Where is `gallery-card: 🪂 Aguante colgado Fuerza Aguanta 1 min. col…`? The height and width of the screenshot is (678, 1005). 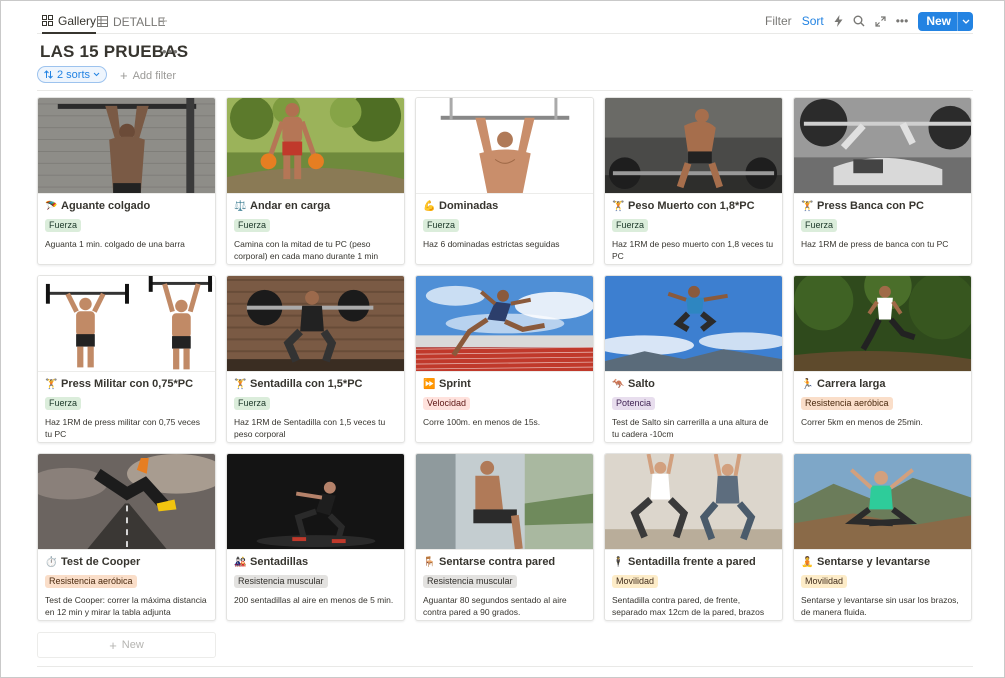
gallery-card: 🪂 Aguante colgado Fuerza Aguanta 1 min. col… is located at coordinates (126, 181).